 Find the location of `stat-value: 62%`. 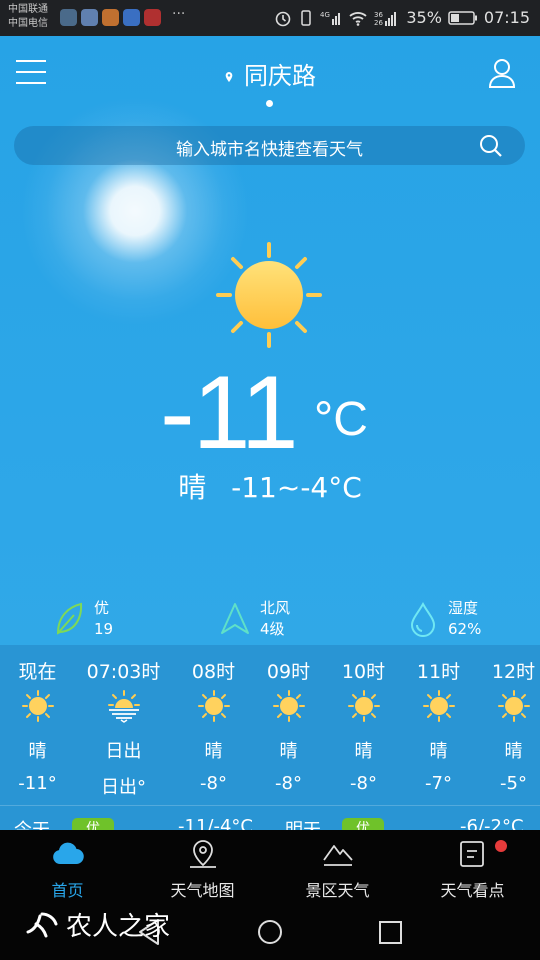

stat-value: 62% is located at coordinates (465, 629).